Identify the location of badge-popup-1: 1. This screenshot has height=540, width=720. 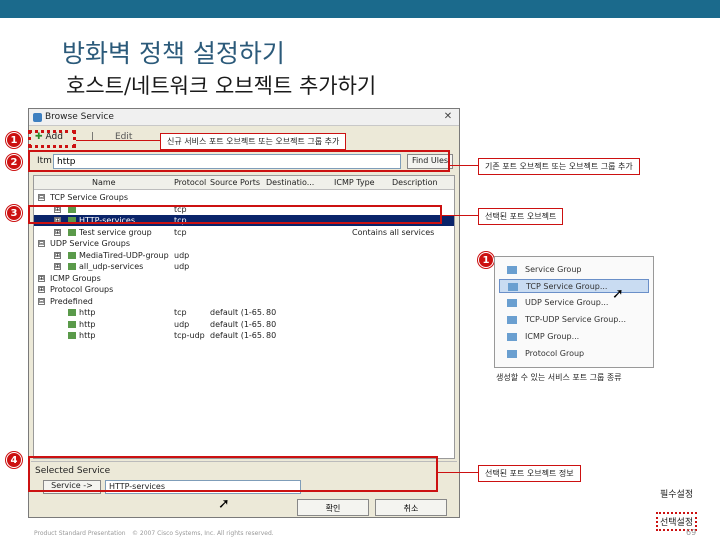
(486, 260).